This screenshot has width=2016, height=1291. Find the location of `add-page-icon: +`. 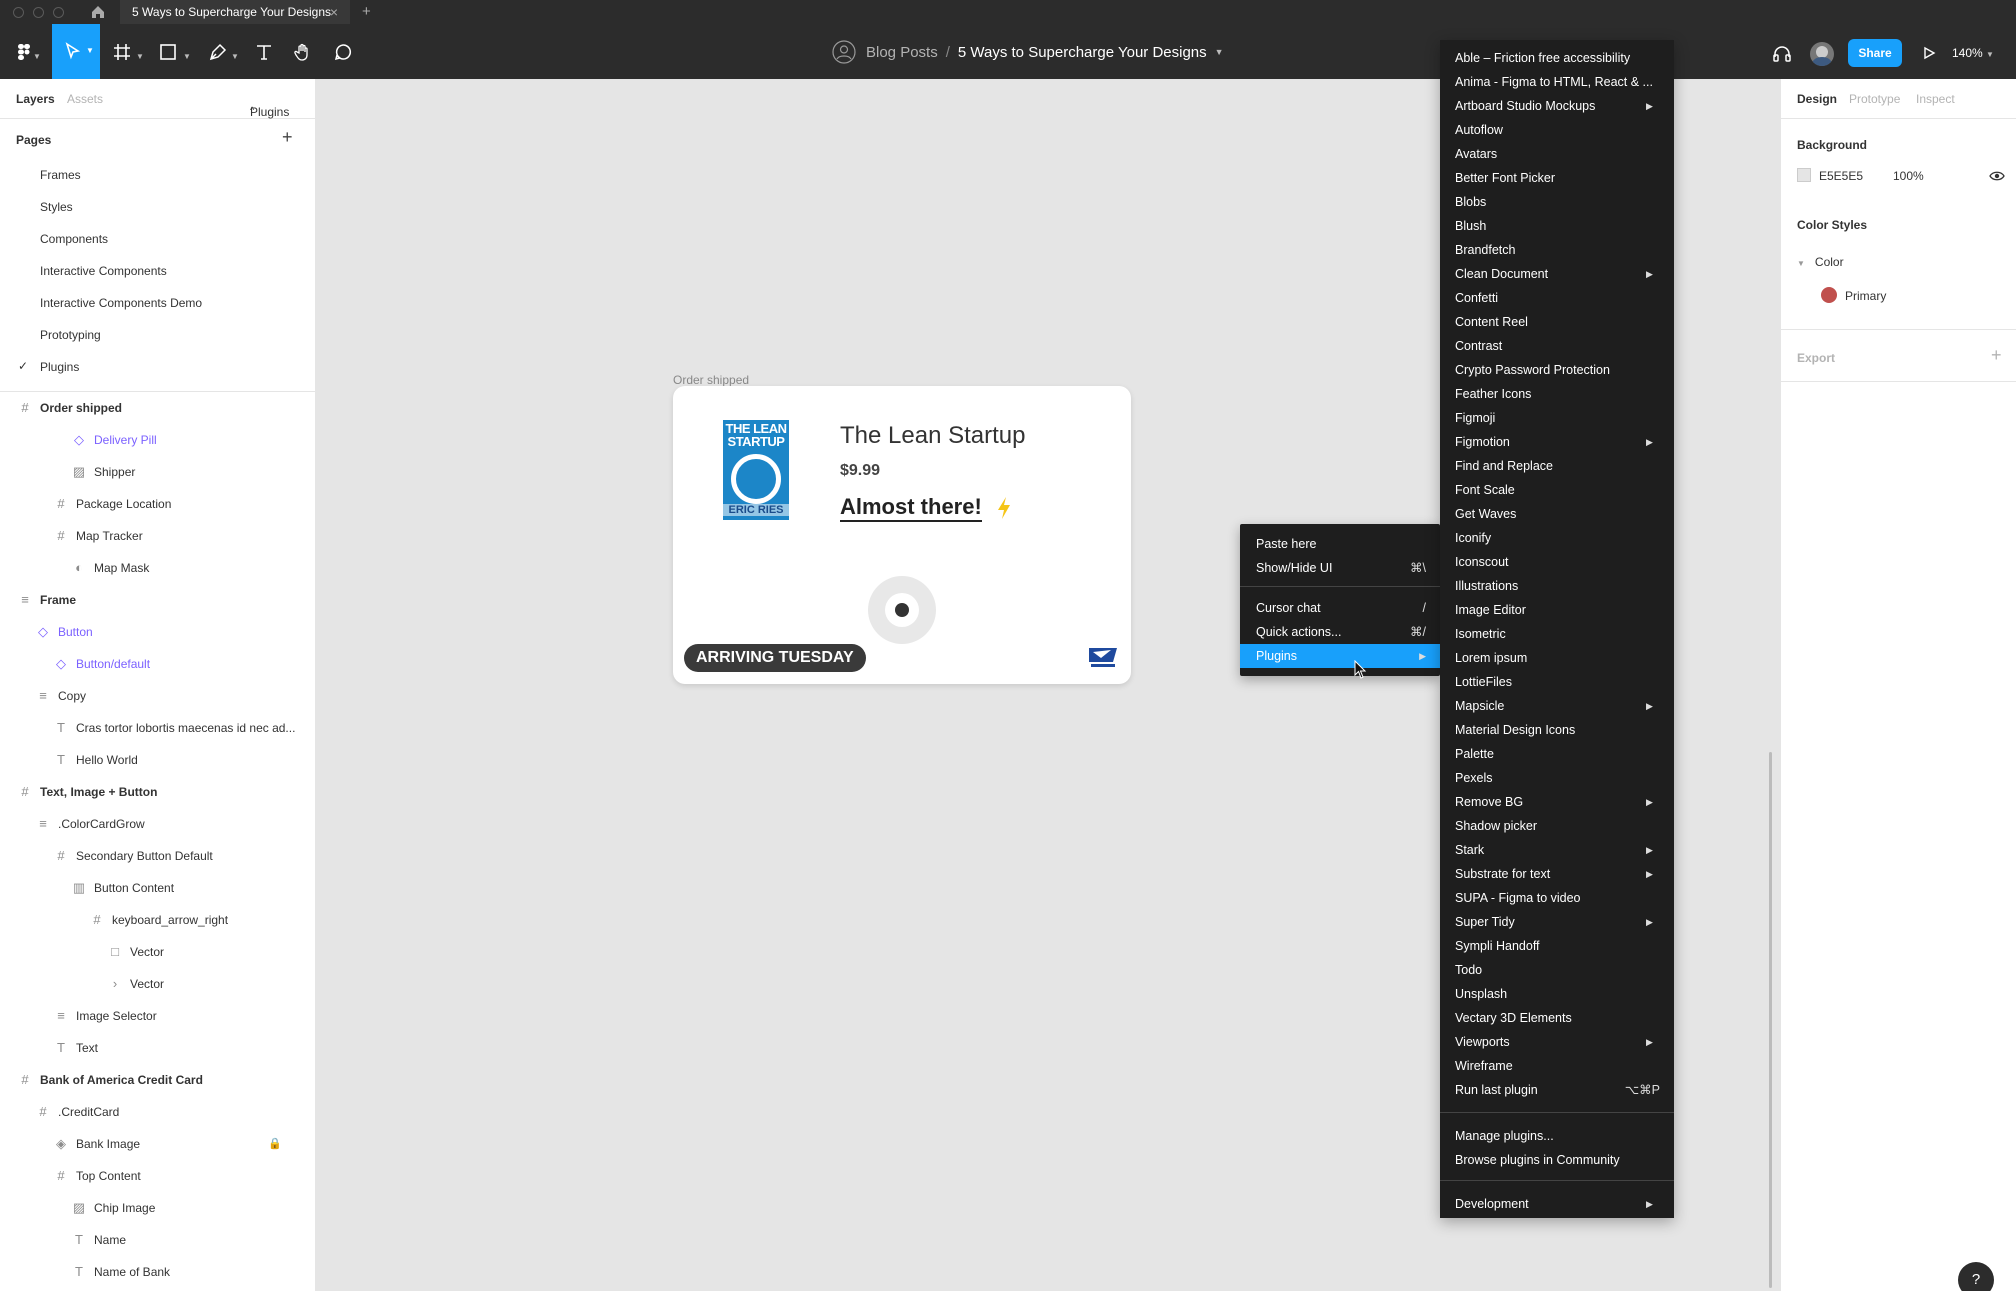

add-page-icon: + is located at coordinates (287, 137).